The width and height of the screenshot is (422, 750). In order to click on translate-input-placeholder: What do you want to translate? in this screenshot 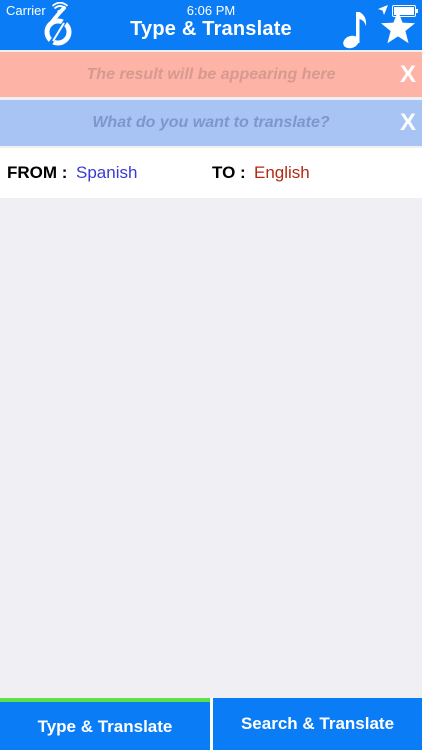, I will do `click(211, 122)`.